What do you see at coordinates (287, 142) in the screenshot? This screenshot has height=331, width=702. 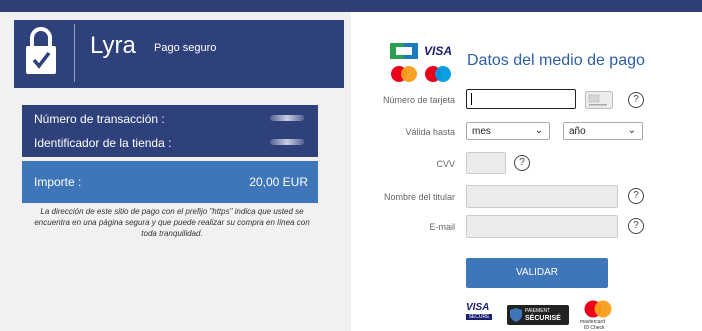 I see `shop-id-value` at bounding box center [287, 142].